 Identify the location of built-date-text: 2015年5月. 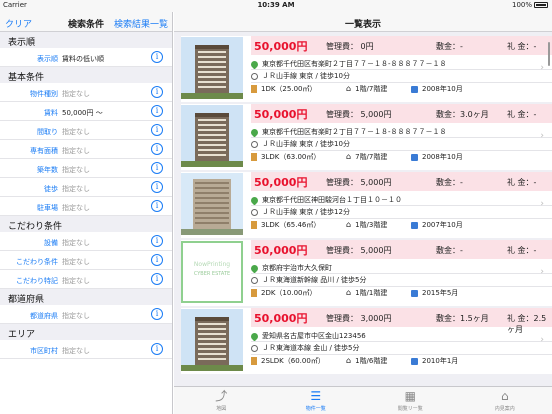
(440, 293).